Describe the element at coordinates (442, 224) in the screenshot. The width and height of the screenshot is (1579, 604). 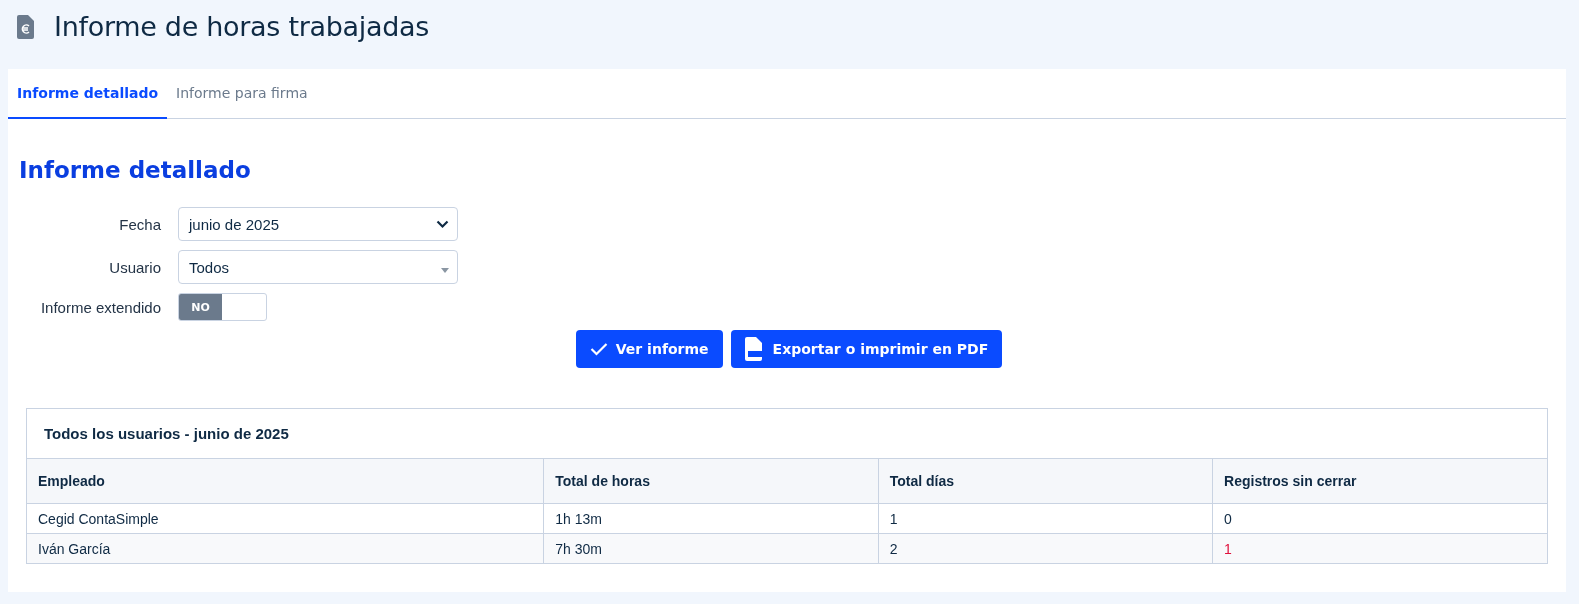
I see `chevron-down-icon` at that location.